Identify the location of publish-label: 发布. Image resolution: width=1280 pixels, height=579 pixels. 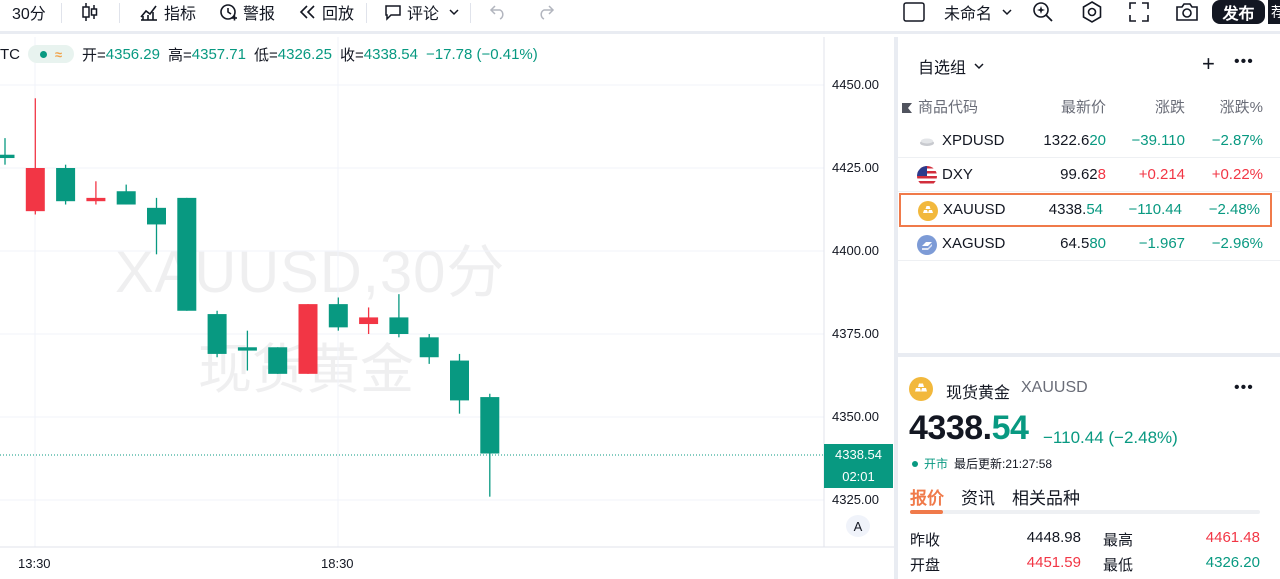
(1238, 14).